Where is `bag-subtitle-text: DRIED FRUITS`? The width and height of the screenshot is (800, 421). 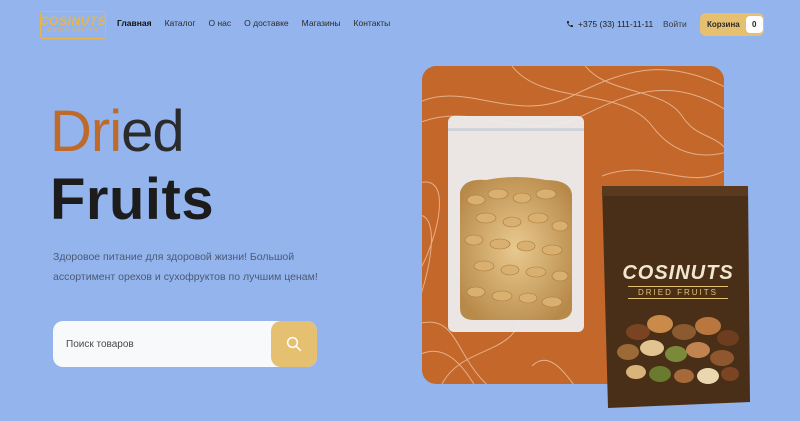 bag-subtitle-text: DRIED FRUITS is located at coordinates (678, 292).